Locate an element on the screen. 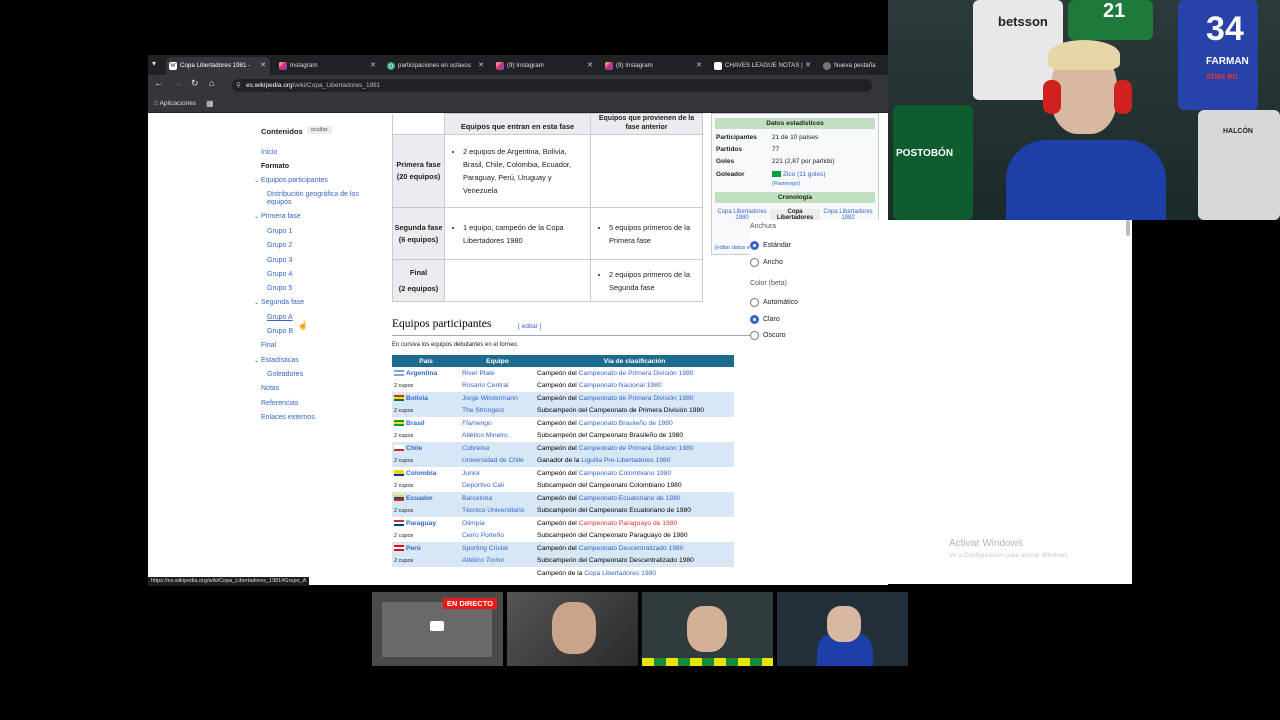  toc-item-formato: Formato is located at coordinates (275, 166).